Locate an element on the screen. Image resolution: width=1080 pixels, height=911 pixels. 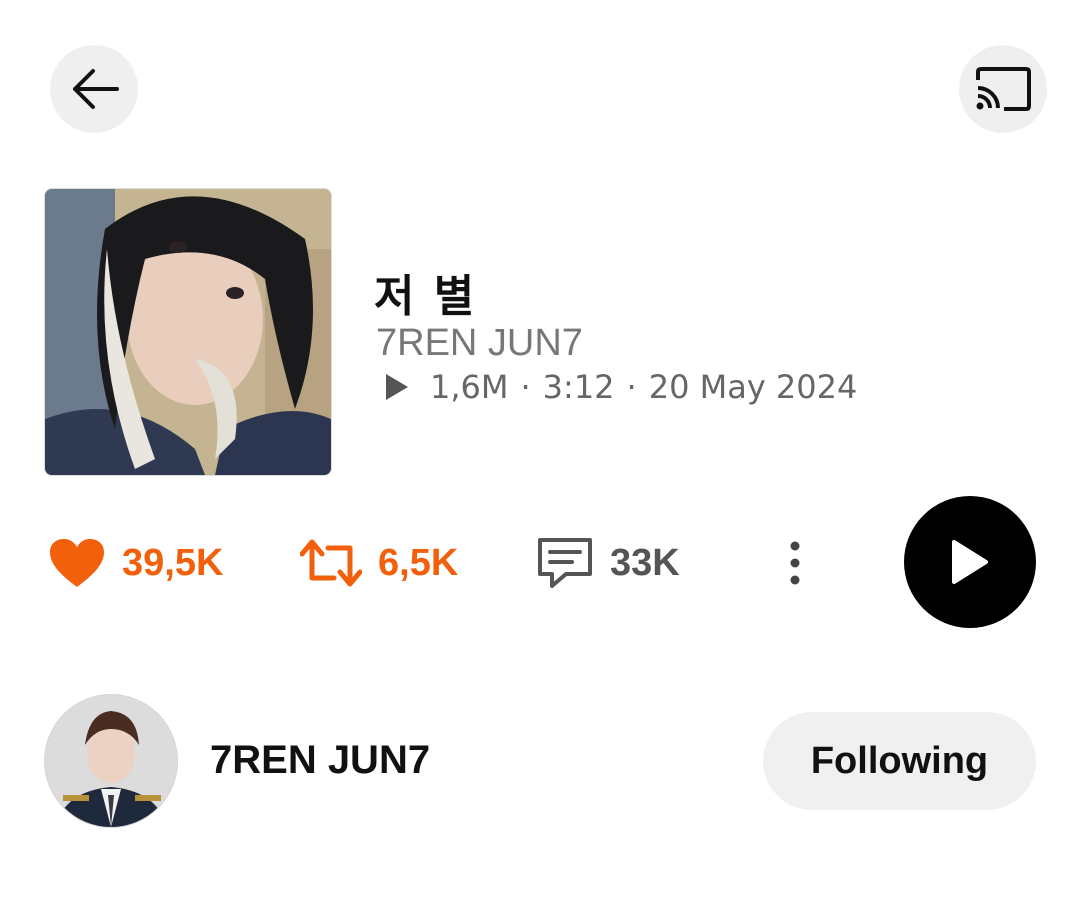
track-meta: 1,6M · 3:12 · 20 May 2024 is located at coordinates (620, 387).